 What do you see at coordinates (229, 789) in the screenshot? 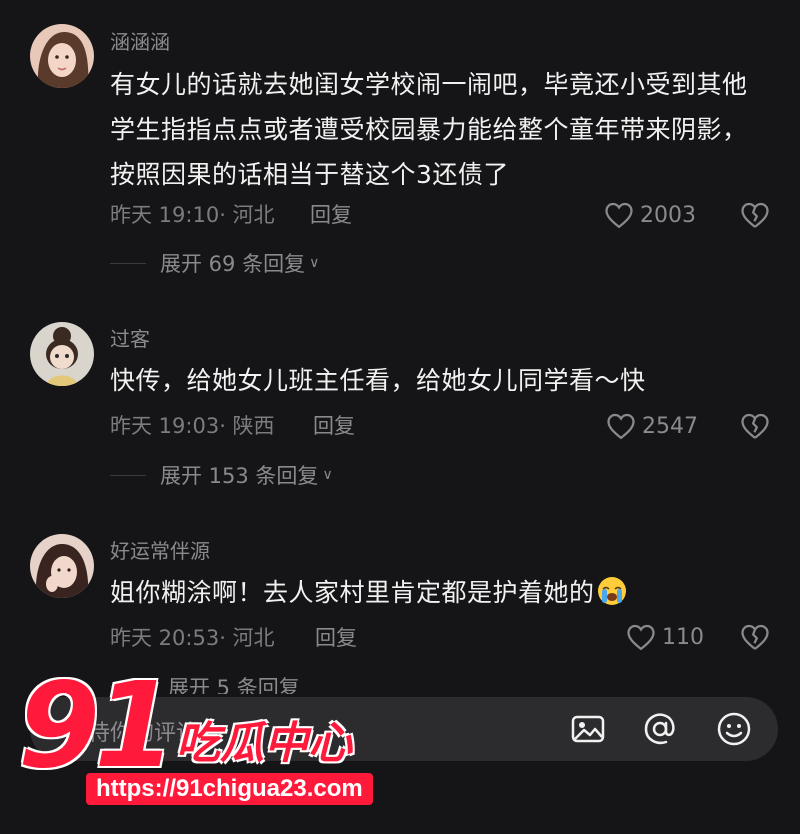
I see `watermark-url: https://91chigua23.com` at bounding box center [229, 789].